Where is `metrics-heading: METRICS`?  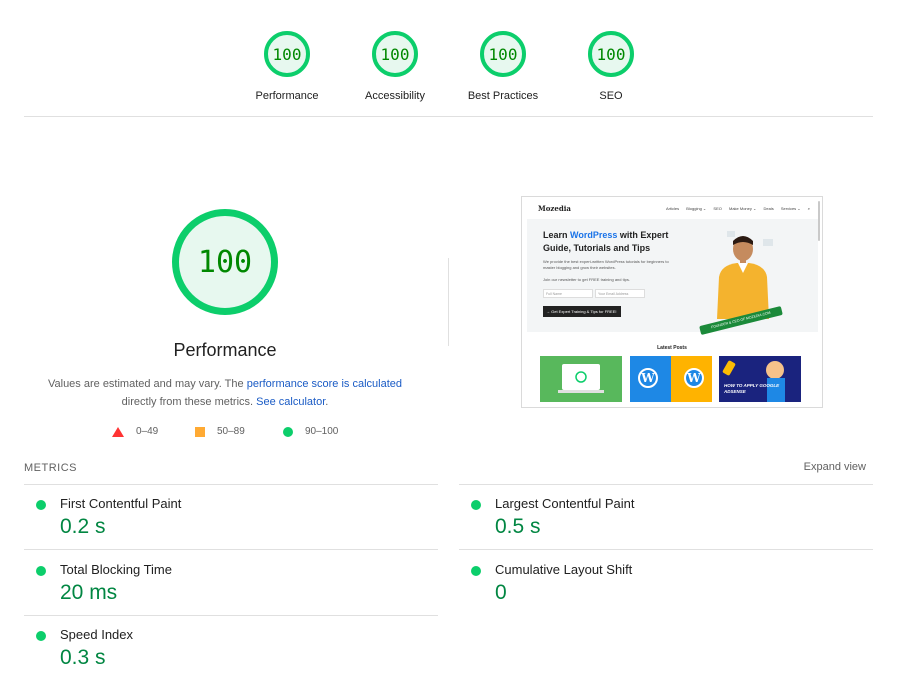
metrics-heading: METRICS is located at coordinates (50, 468).